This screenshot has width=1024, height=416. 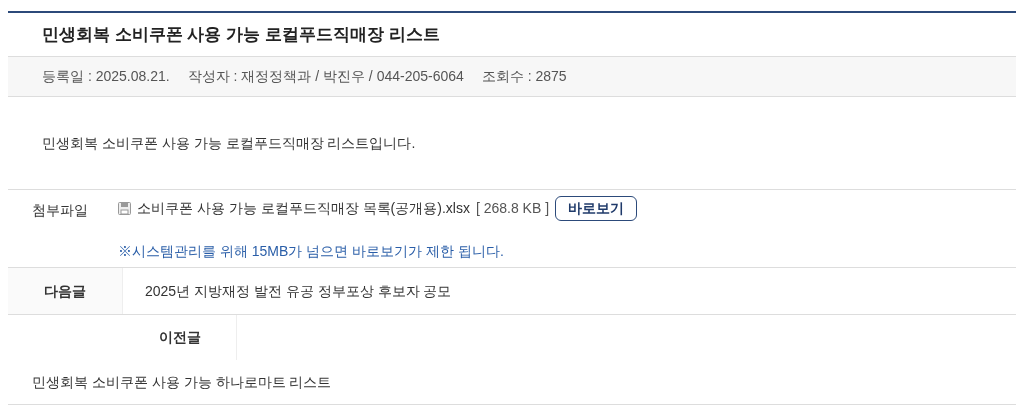 I want to click on meta-text: 조회수 : 2875, so click(x=524, y=76).